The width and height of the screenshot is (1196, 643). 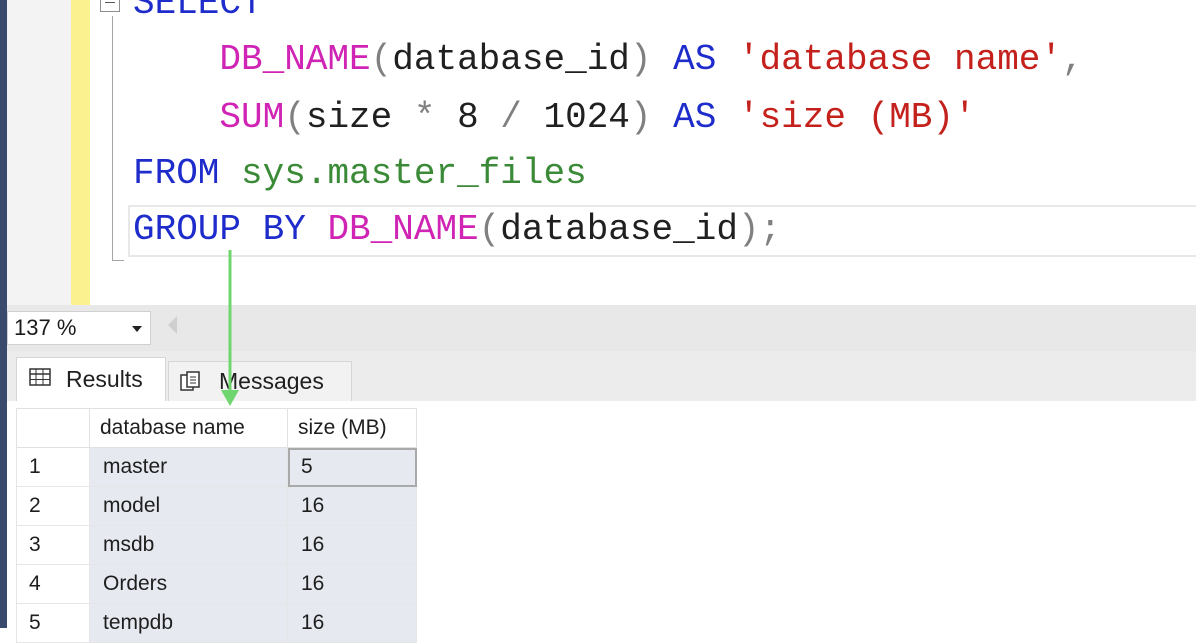 I want to click on cell-database-name: master, so click(x=188, y=467).